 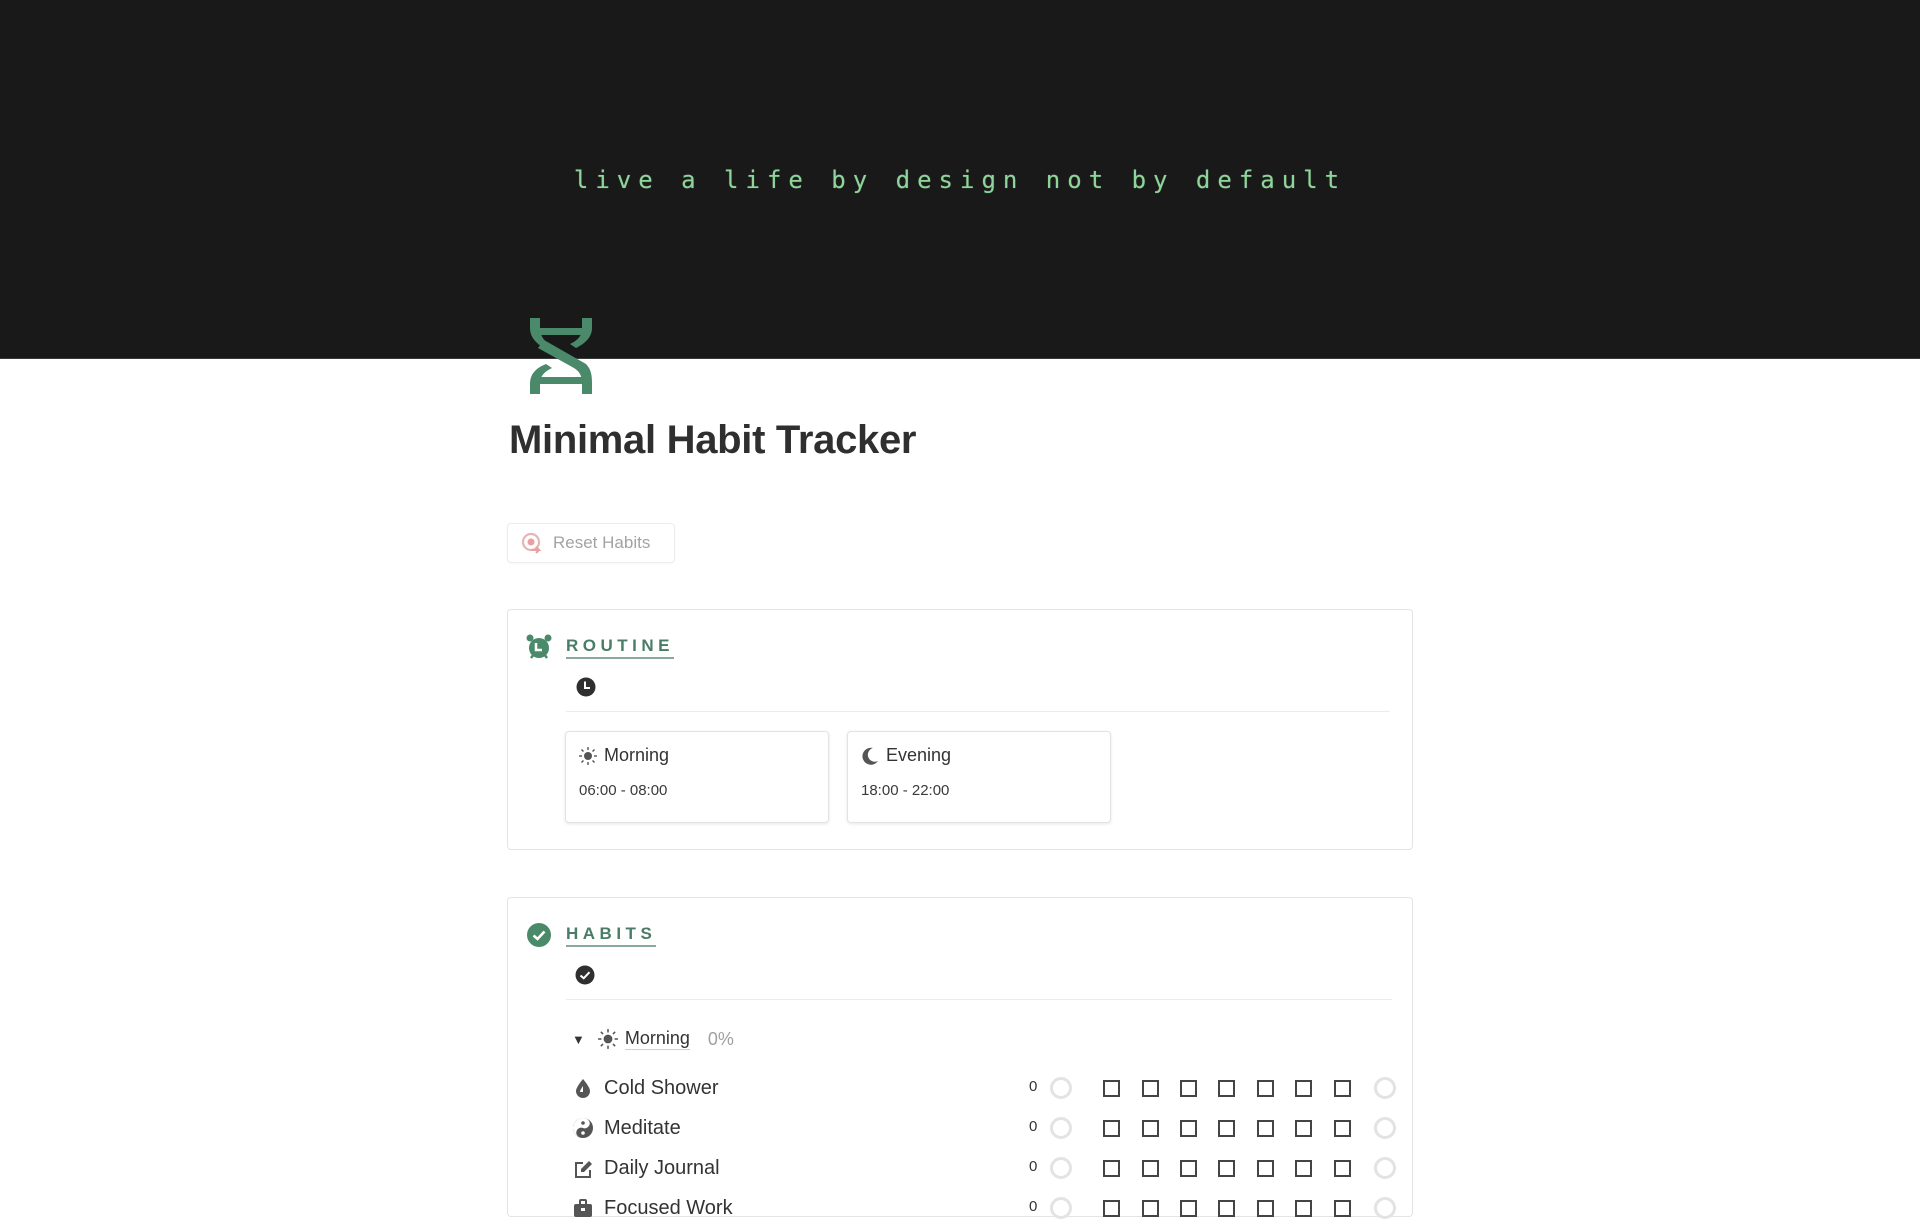 What do you see at coordinates (668, 1207) in the screenshot?
I see `habit-name: Focused Work` at bounding box center [668, 1207].